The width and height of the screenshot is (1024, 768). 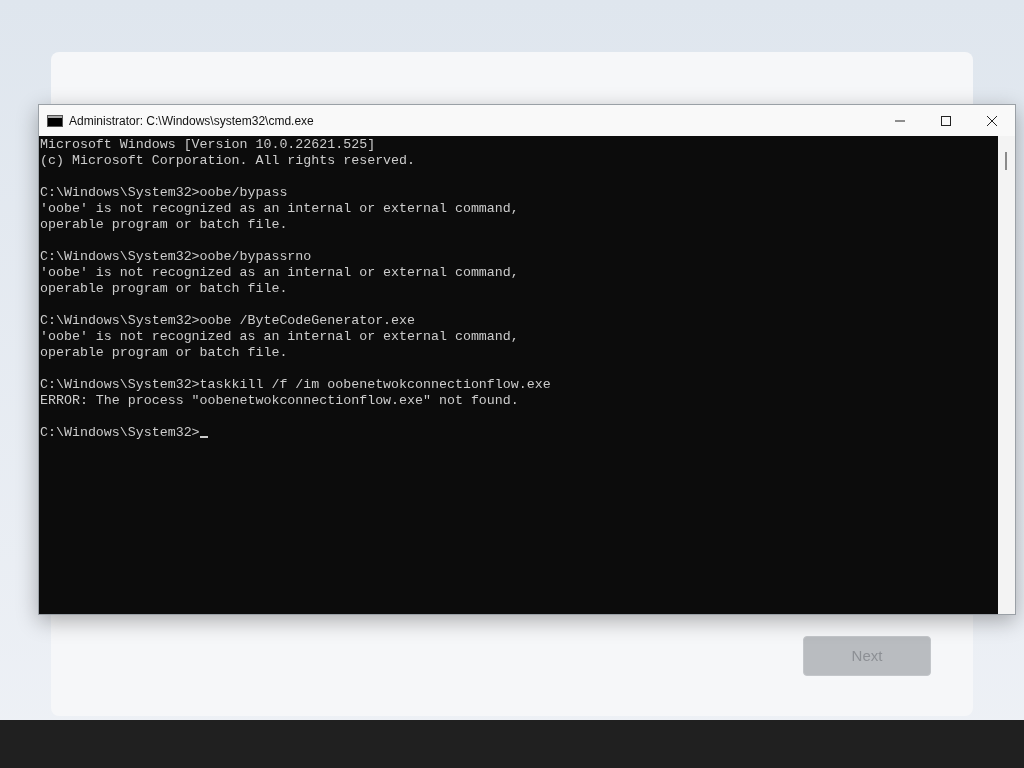 I want to click on console-line: C:\Windows\System32>oobe/bypass, so click(x=164, y=193).